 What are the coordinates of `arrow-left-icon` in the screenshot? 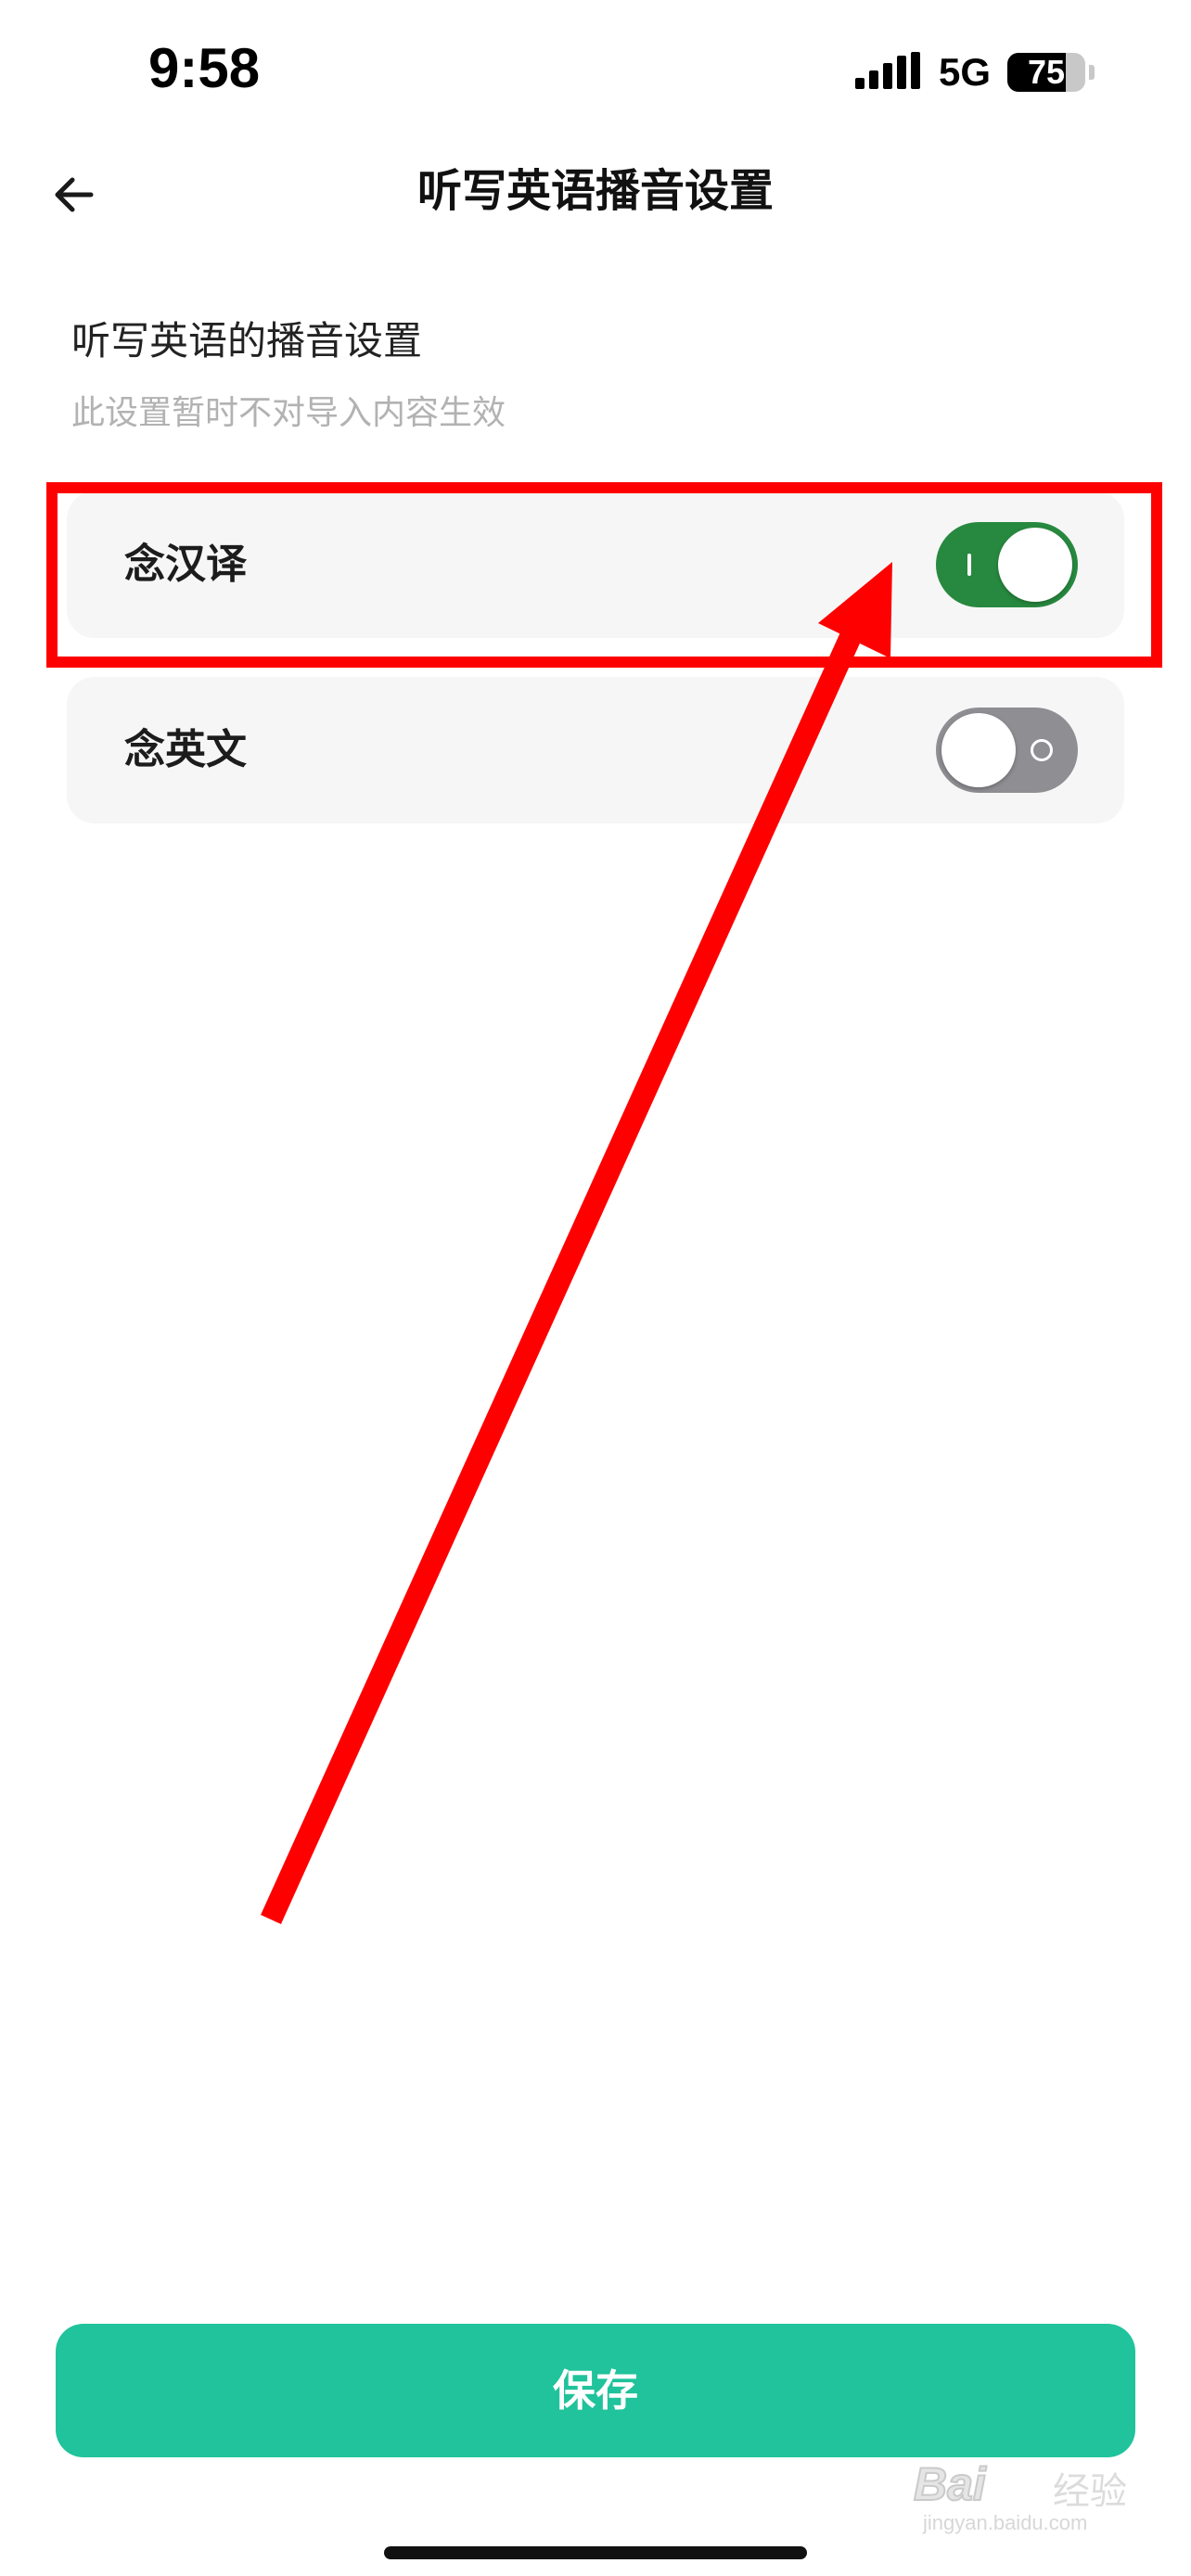 It's located at (74, 194).